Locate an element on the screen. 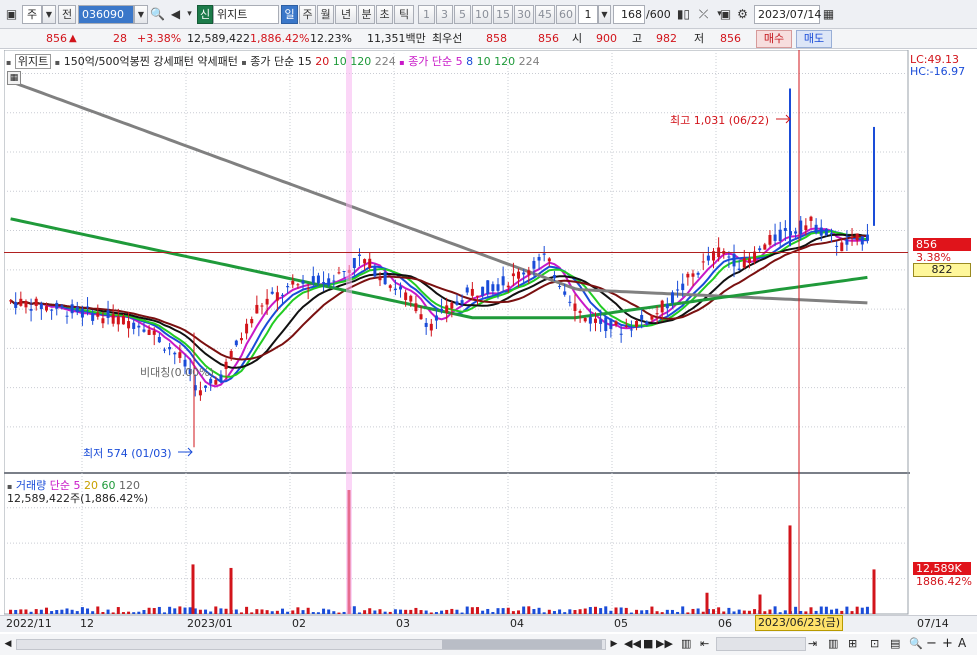 The width and height of the screenshot is (977, 655). table-toggle-icon: ▦ is located at coordinates (14, 78).